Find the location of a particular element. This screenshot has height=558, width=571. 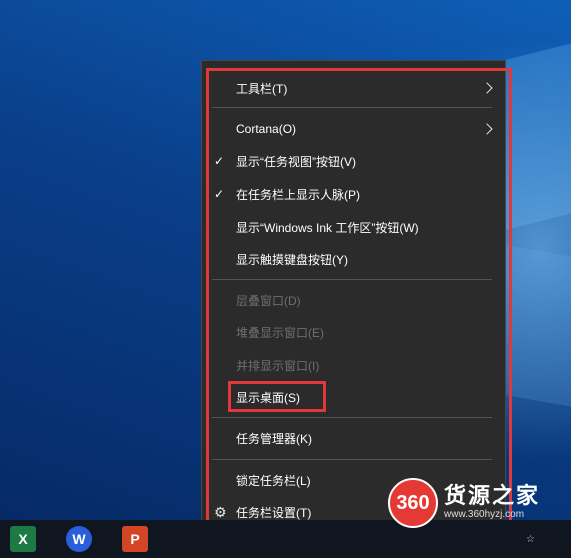

menu-item-cascade: 层叠窗口(D) is located at coordinates (353, 300).